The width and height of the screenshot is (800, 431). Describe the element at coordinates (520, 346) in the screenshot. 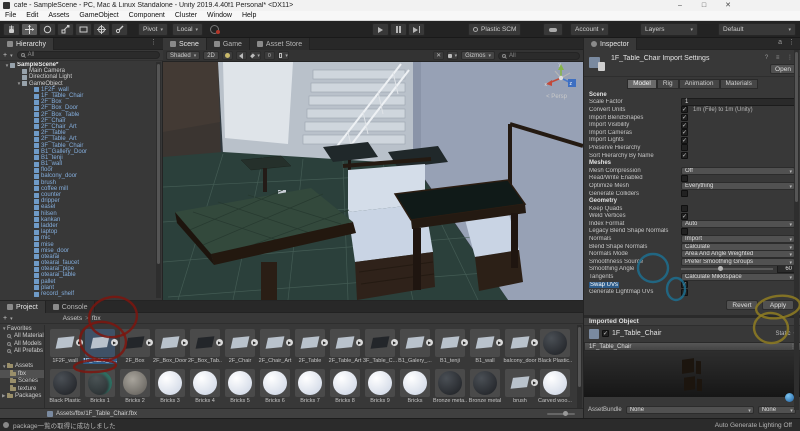

I see `asset-balcony-door: ▶ balcony_door` at that location.